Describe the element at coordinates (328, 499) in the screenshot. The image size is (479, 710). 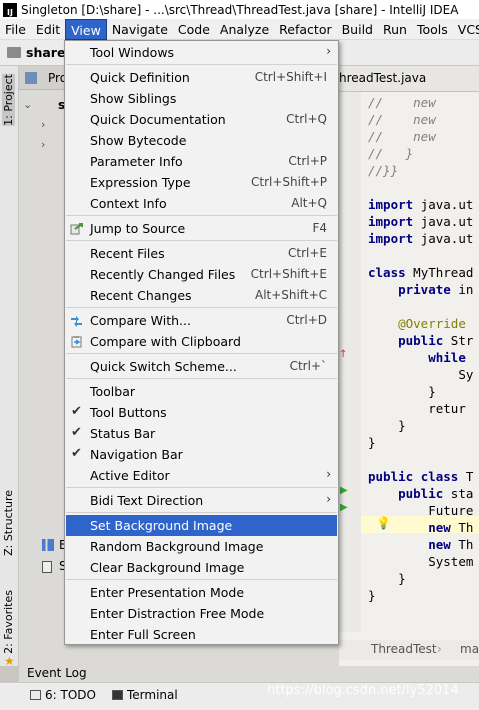
I see `submenu-arrow-icon: ›` at that location.